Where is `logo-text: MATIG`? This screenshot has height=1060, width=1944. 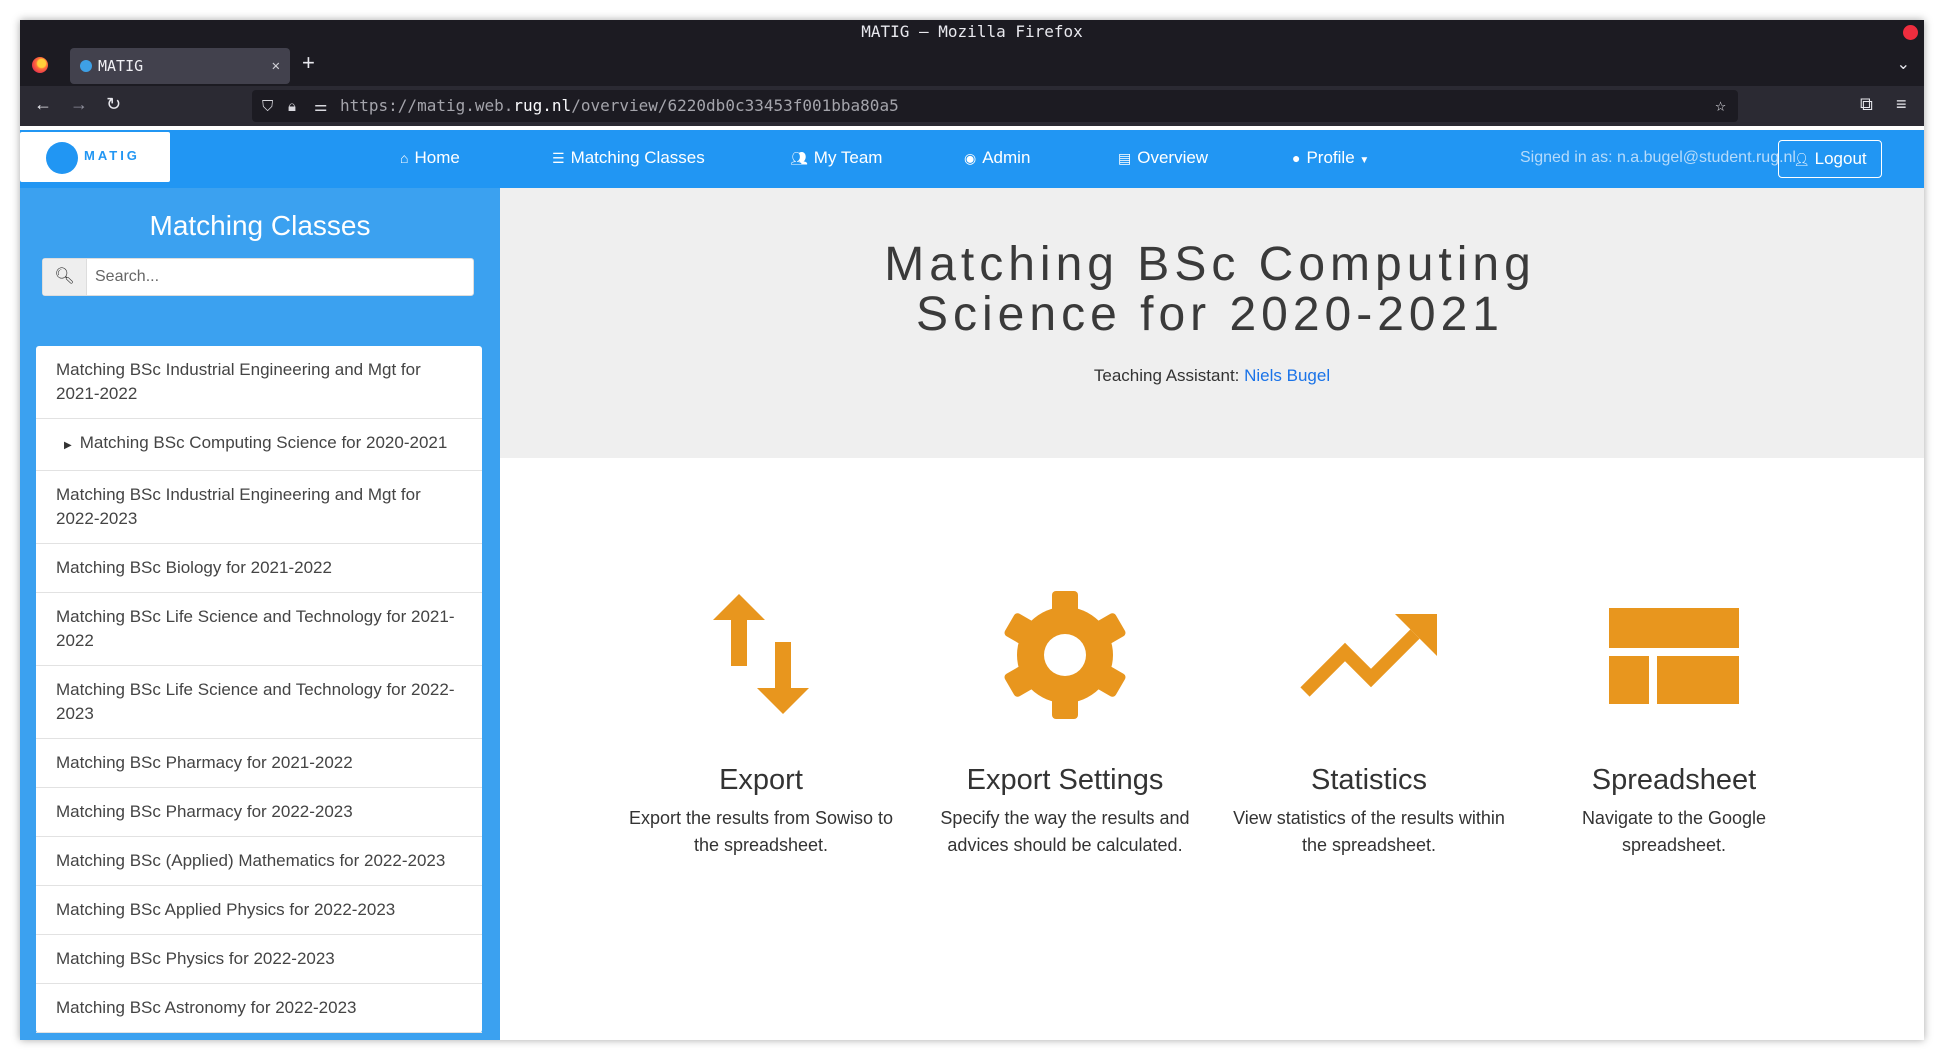
logo-text: MATIG is located at coordinates (112, 155).